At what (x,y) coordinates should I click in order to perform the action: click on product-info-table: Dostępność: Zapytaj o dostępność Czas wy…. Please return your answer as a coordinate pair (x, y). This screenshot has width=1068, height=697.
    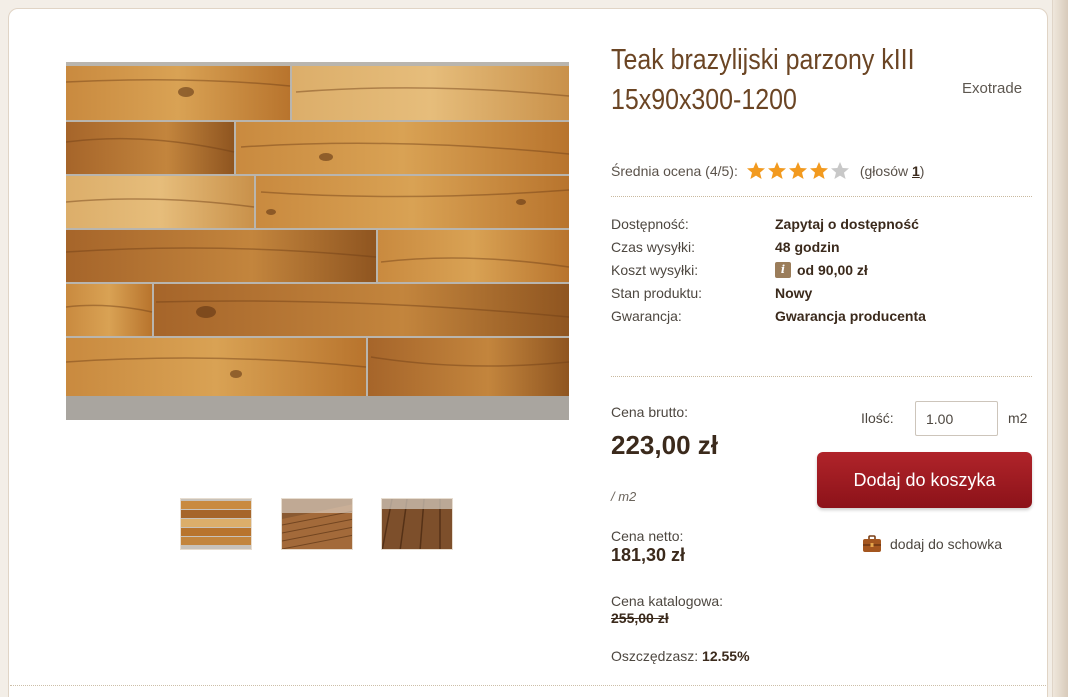
    Looking at the image, I should click on (768, 269).